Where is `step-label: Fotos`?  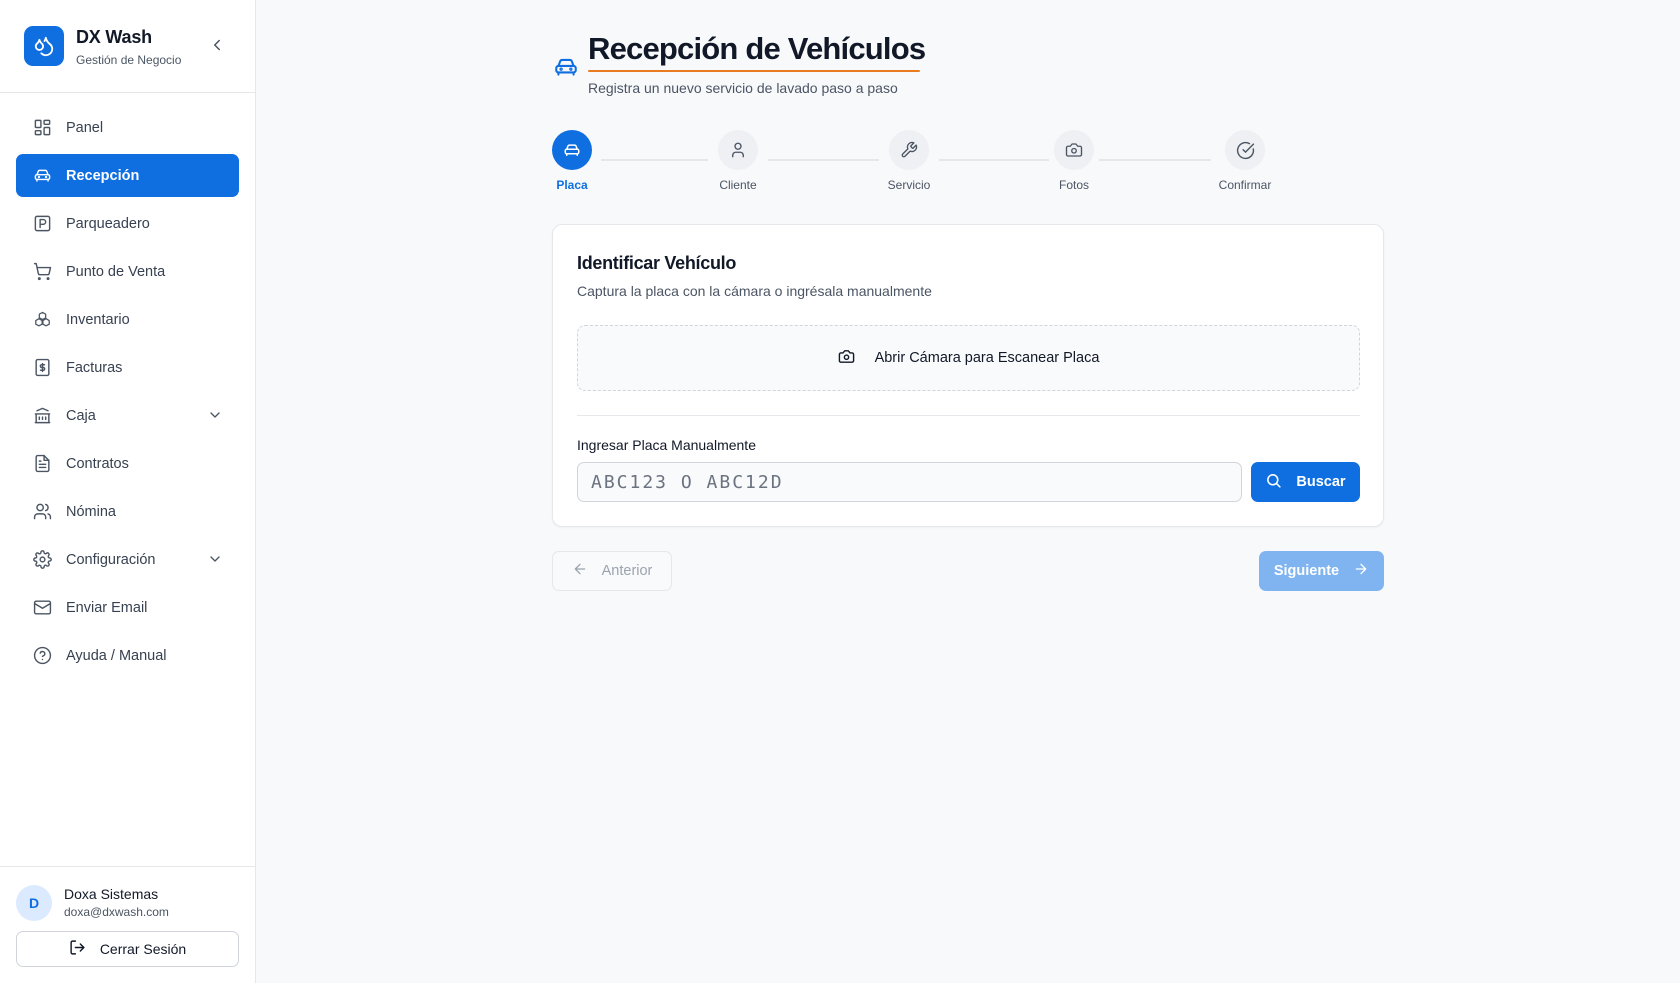 step-label: Fotos is located at coordinates (1073, 185).